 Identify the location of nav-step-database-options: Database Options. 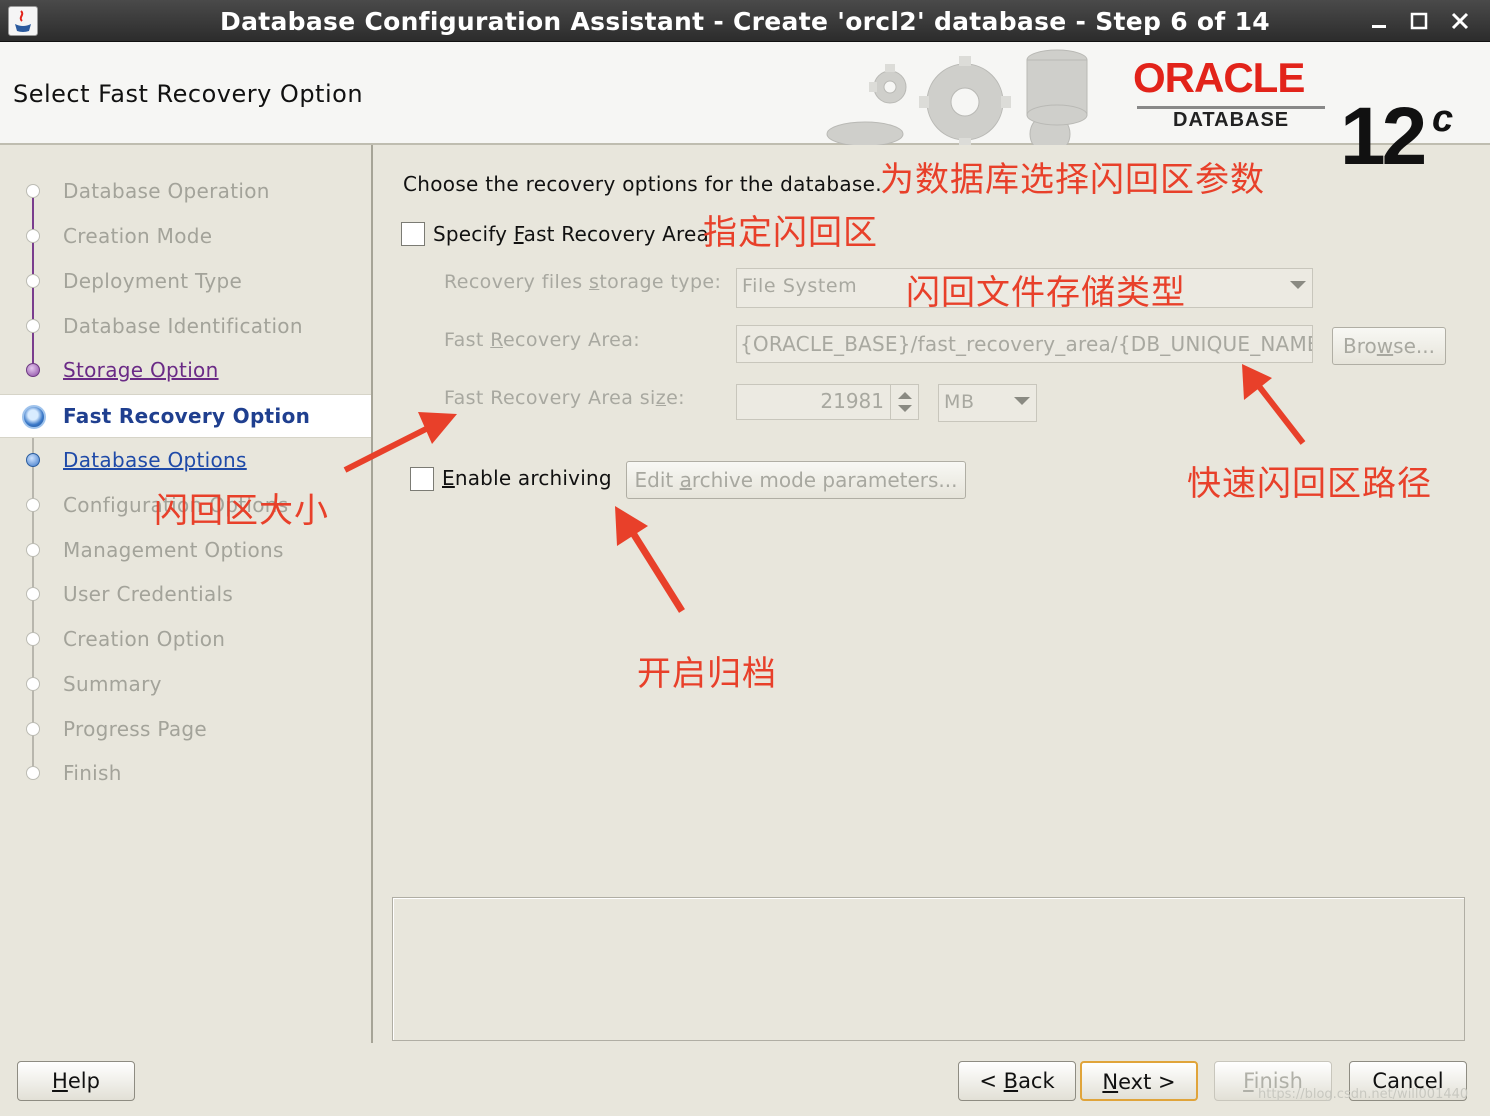
(185, 461).